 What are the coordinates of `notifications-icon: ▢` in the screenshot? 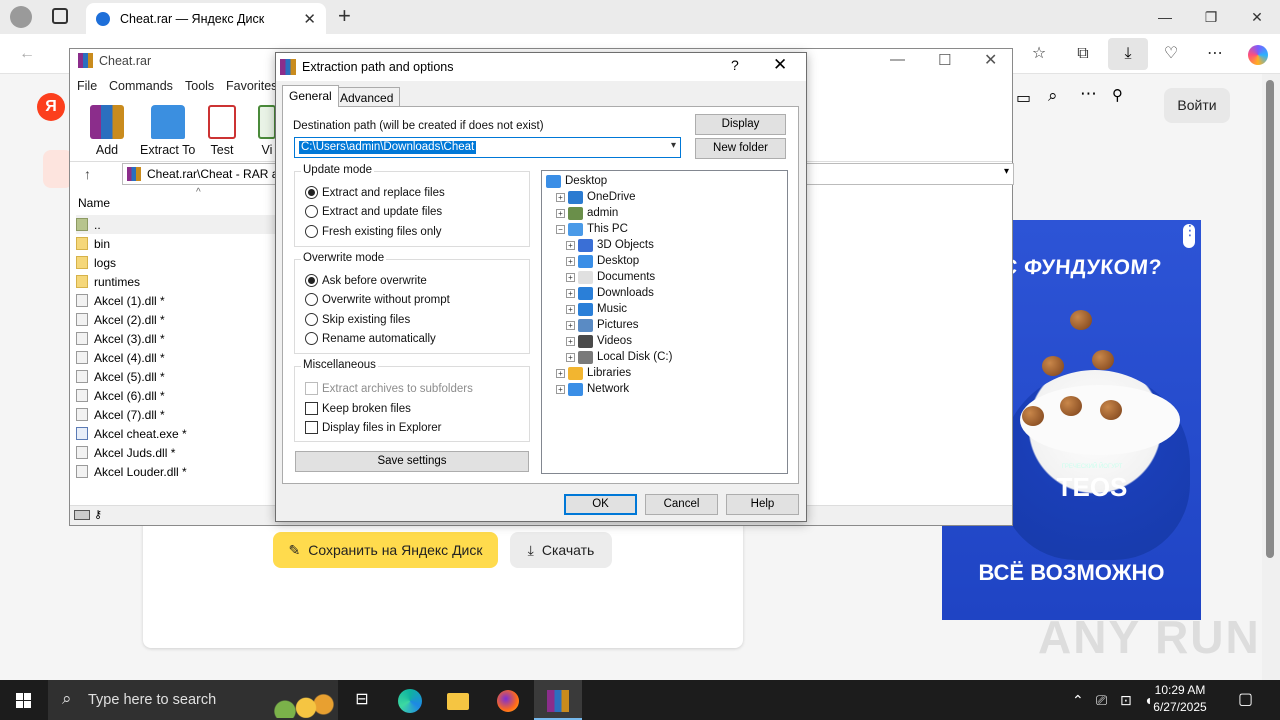 It's located at (1245, 700).